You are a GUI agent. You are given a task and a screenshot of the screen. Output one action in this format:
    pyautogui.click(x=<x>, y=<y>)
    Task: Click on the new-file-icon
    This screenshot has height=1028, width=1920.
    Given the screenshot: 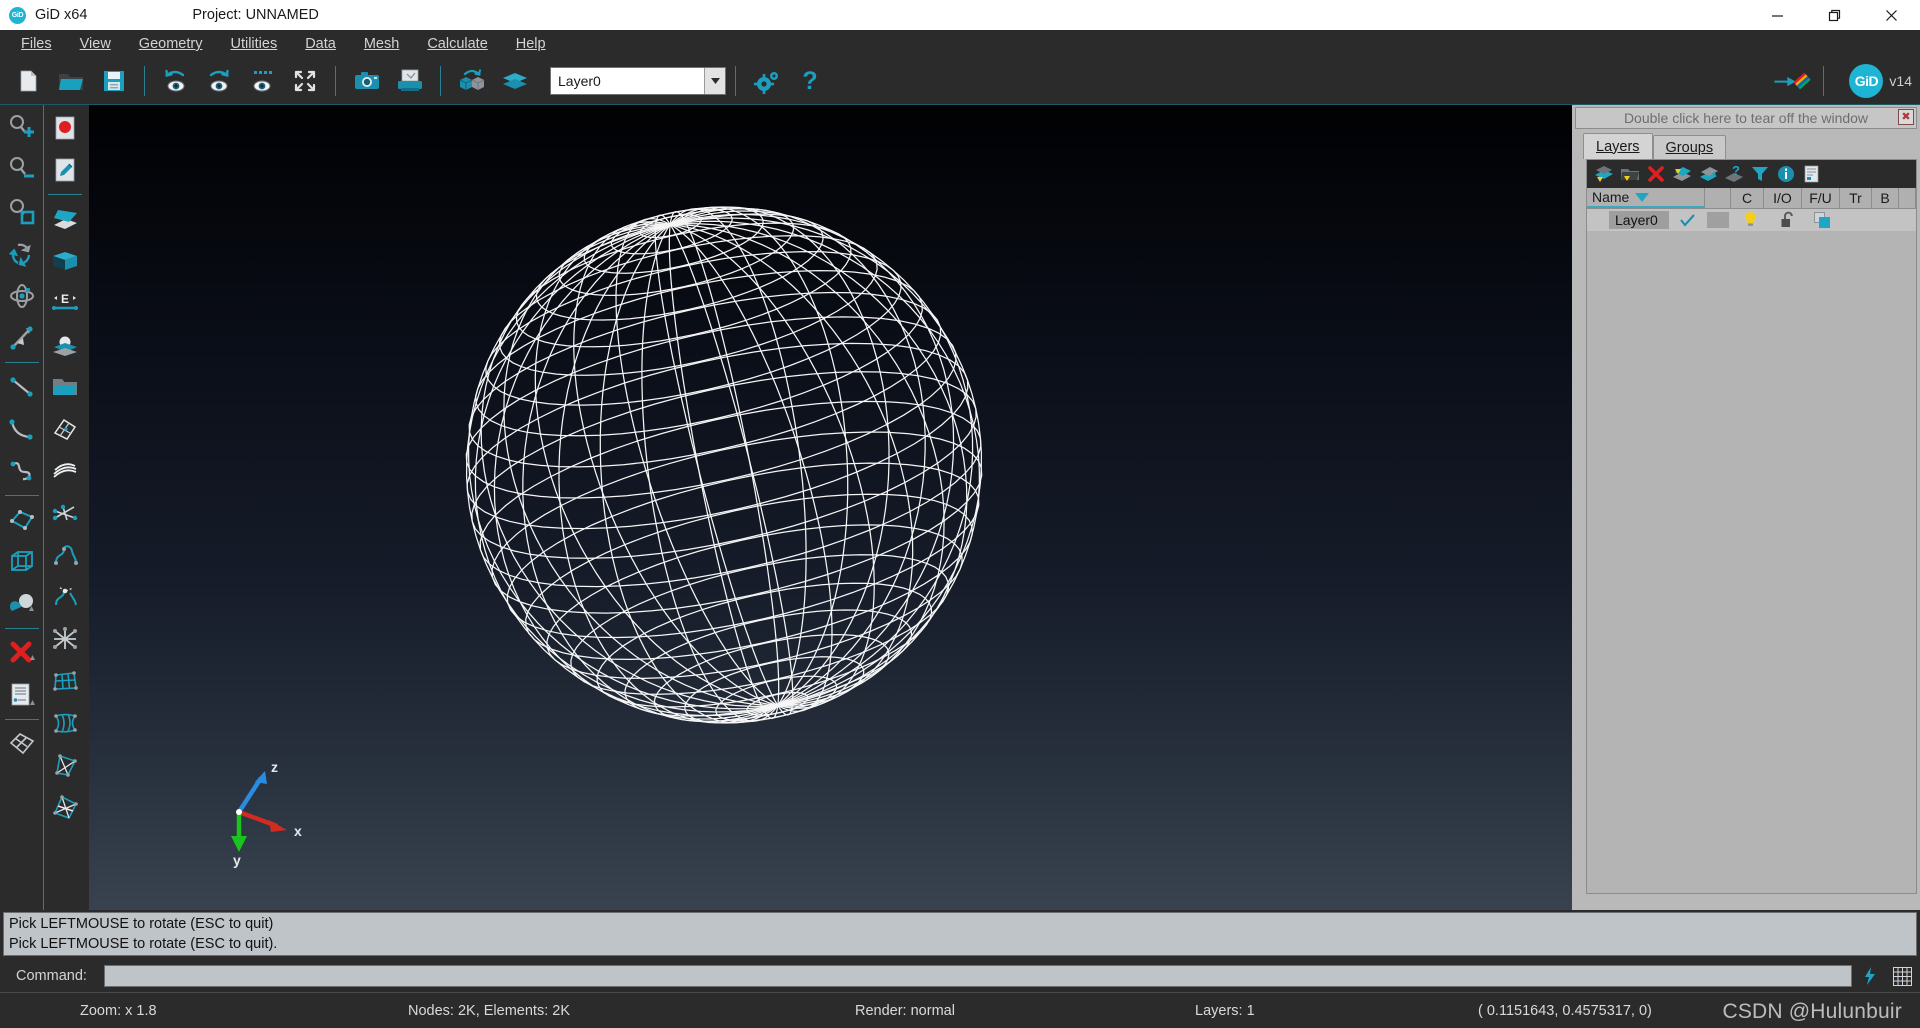 What is the action you would take?
    pyautogui.click(x=27, y=81)
    